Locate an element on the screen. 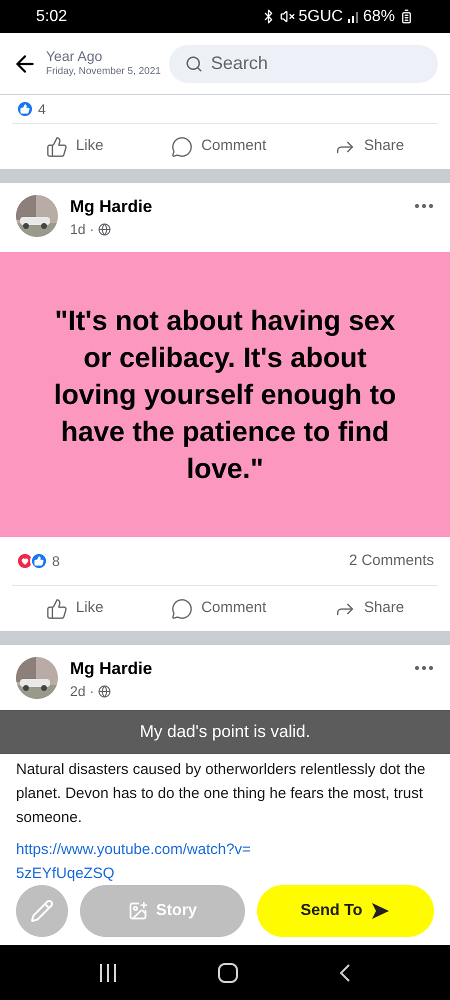 This screenshot has width=450, height=1000. page-title: Year Ago is located at coordinates (75, 56).